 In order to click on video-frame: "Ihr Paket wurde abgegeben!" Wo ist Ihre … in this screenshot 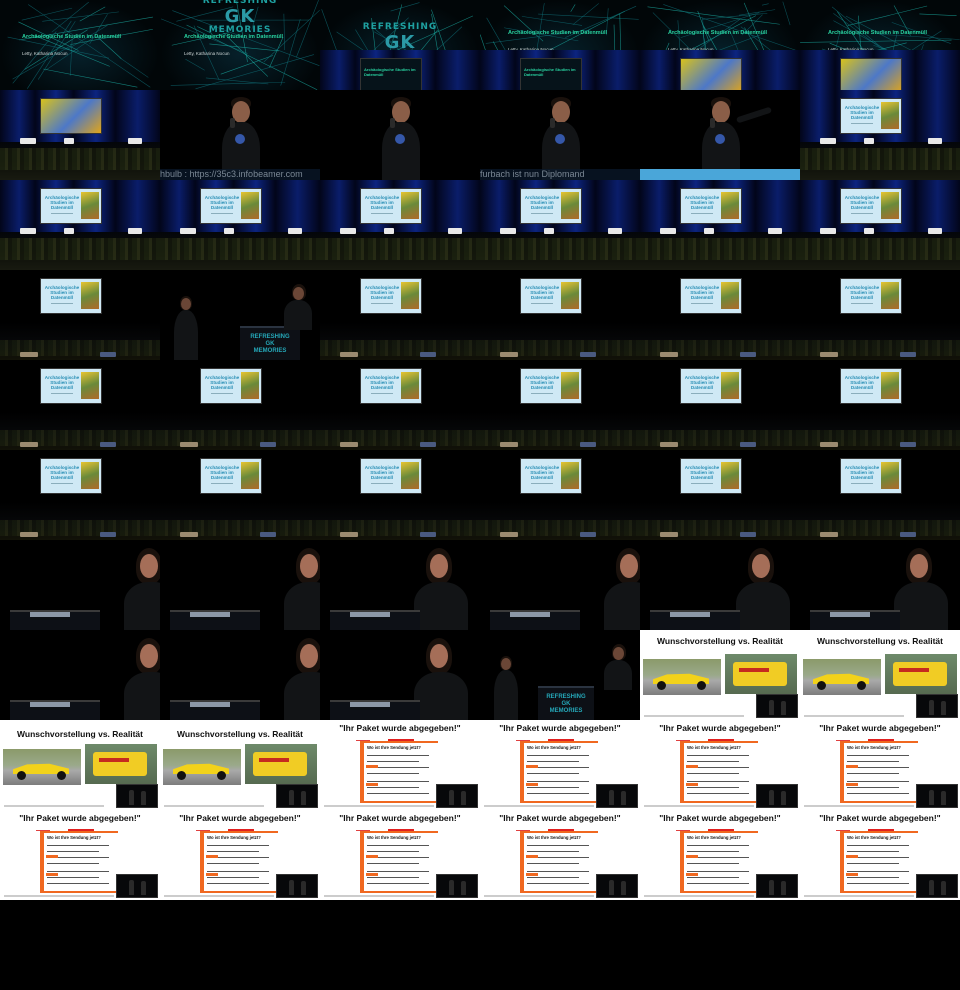, I will do `click(80, 855)`.